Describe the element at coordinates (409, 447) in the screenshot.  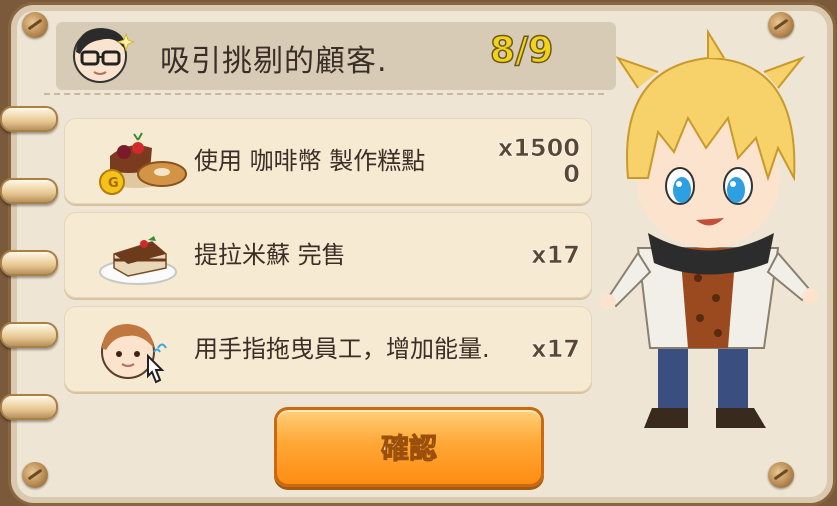
I see `confirm-button: 確認` at that location.